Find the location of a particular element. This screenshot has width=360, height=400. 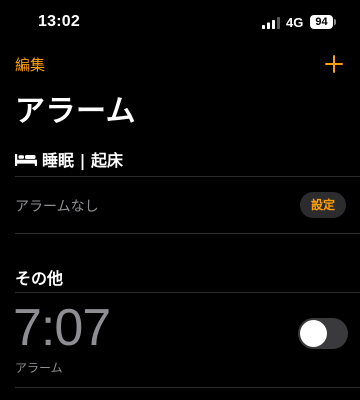

network-type: 4G is located at coordinates (295, 22).